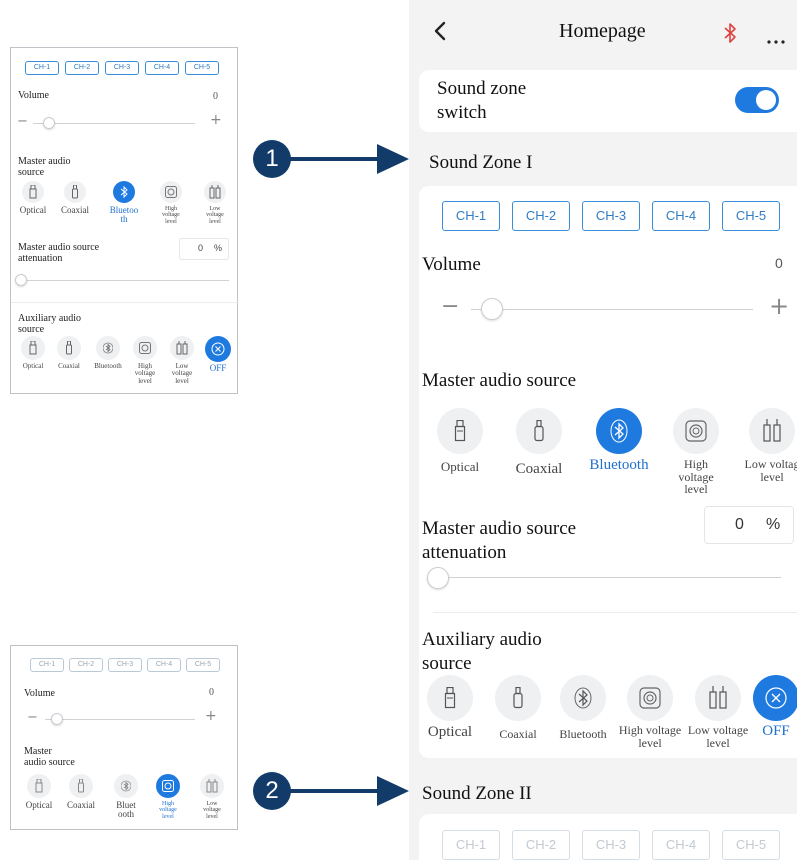  Describe the element at coordinates (393, 159) in the screenshot. I see `arrow-1-head` at that location.